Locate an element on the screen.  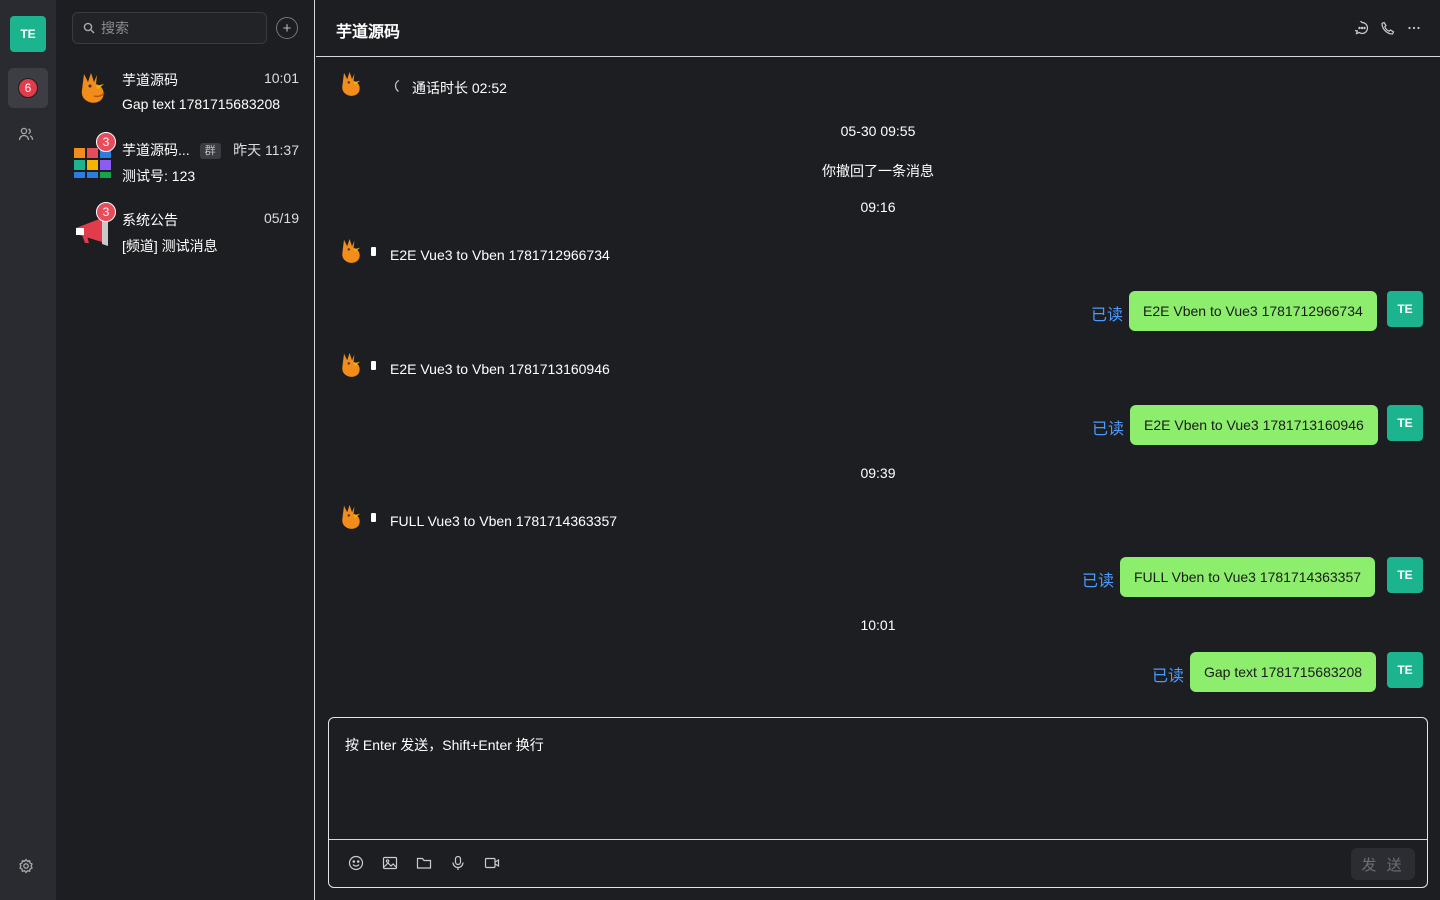
image-icon is located at coordinates (390, 863).